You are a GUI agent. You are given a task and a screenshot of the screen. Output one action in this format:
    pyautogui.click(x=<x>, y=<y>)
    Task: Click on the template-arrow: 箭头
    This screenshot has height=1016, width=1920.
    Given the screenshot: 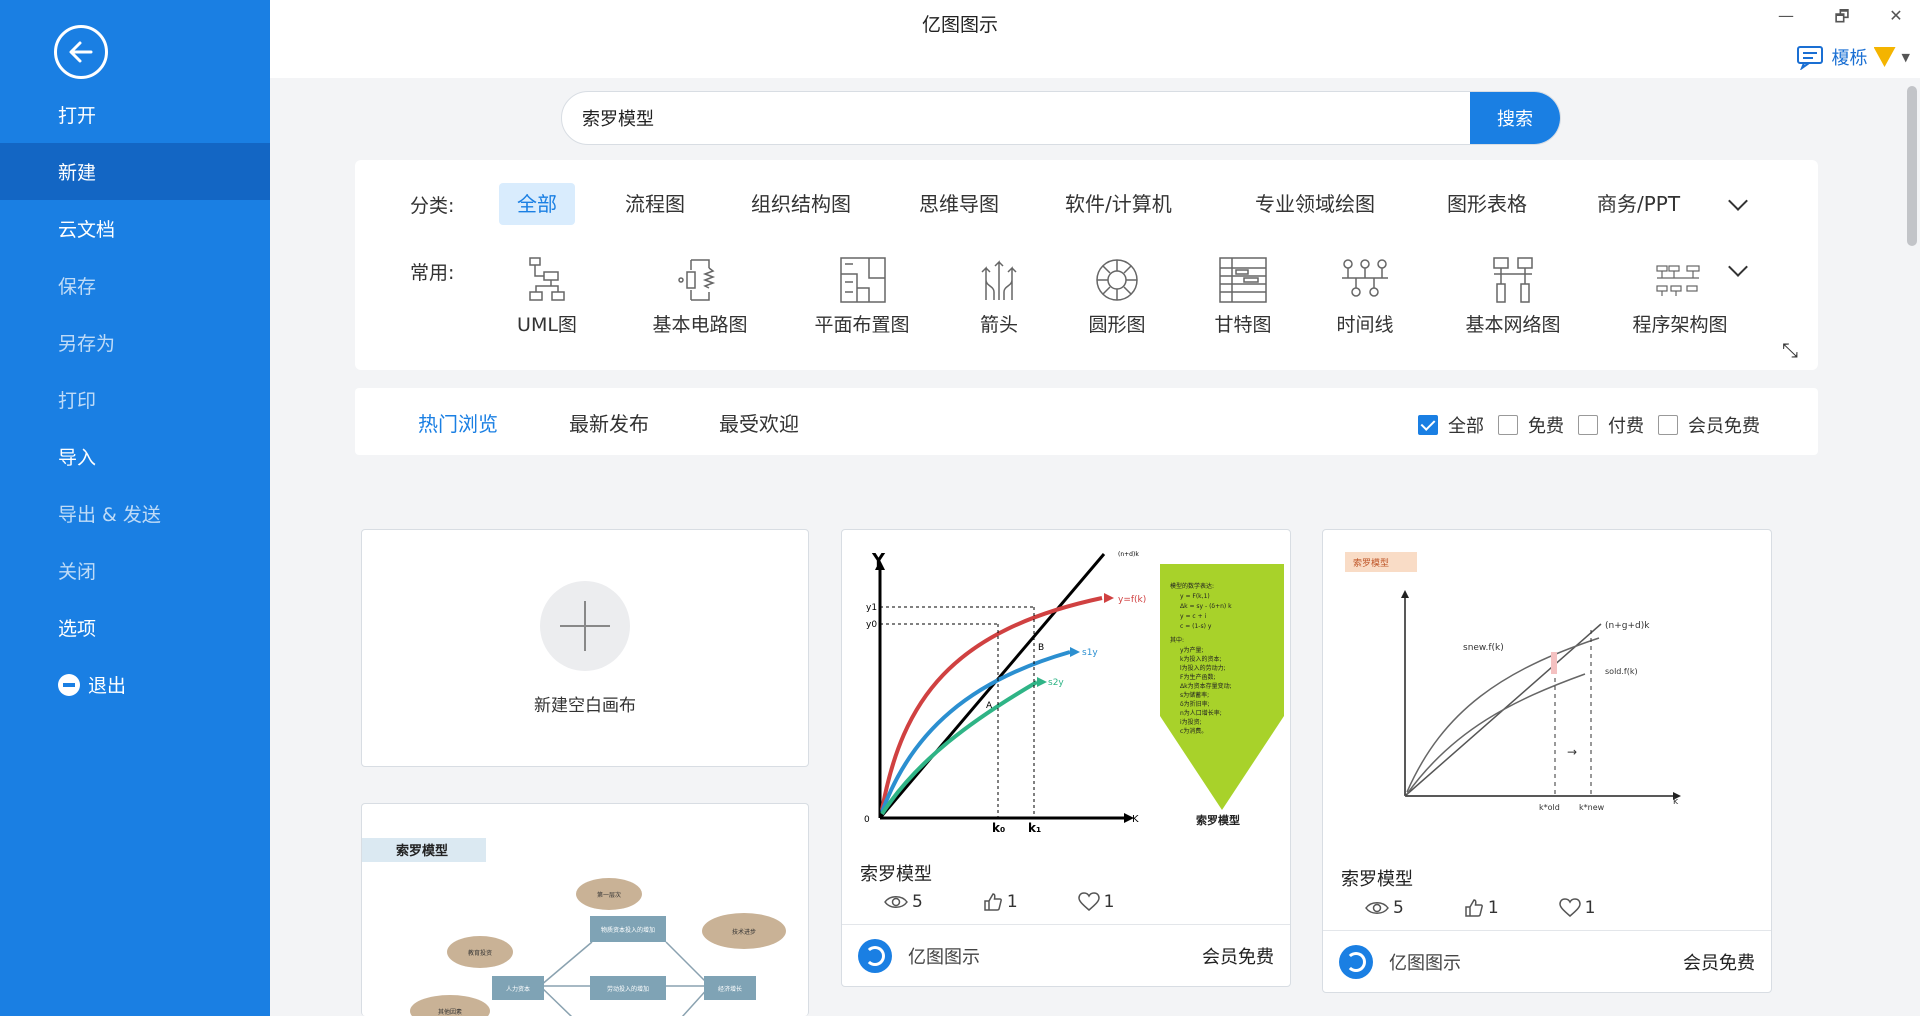 What is the action you would take?
    pyautogui.click(x=999, y=296)
    